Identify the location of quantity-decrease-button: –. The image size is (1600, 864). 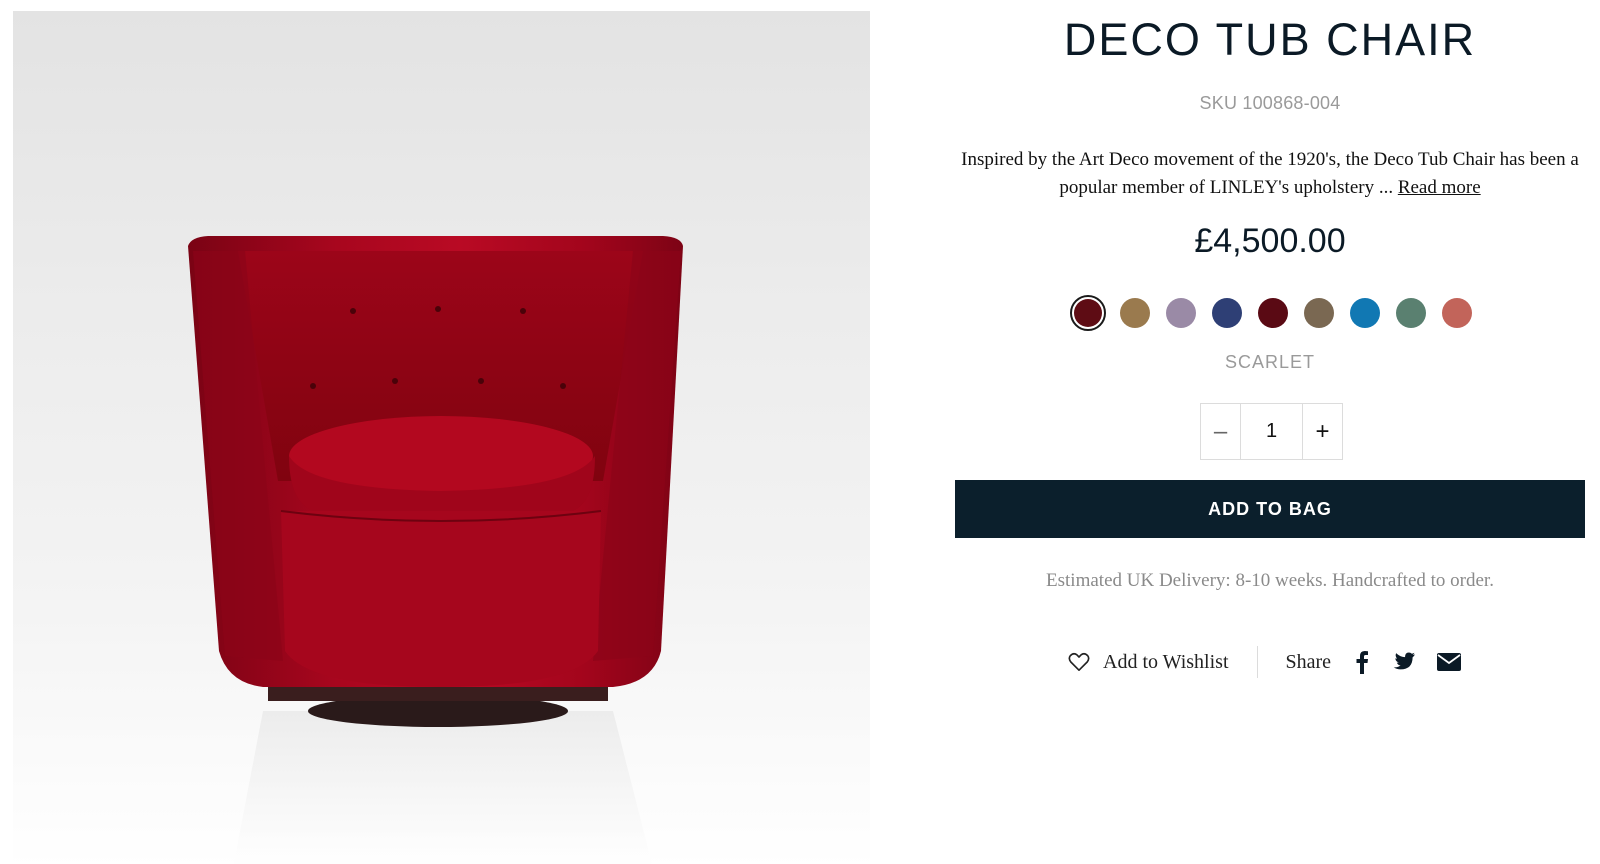
(1221, 431).